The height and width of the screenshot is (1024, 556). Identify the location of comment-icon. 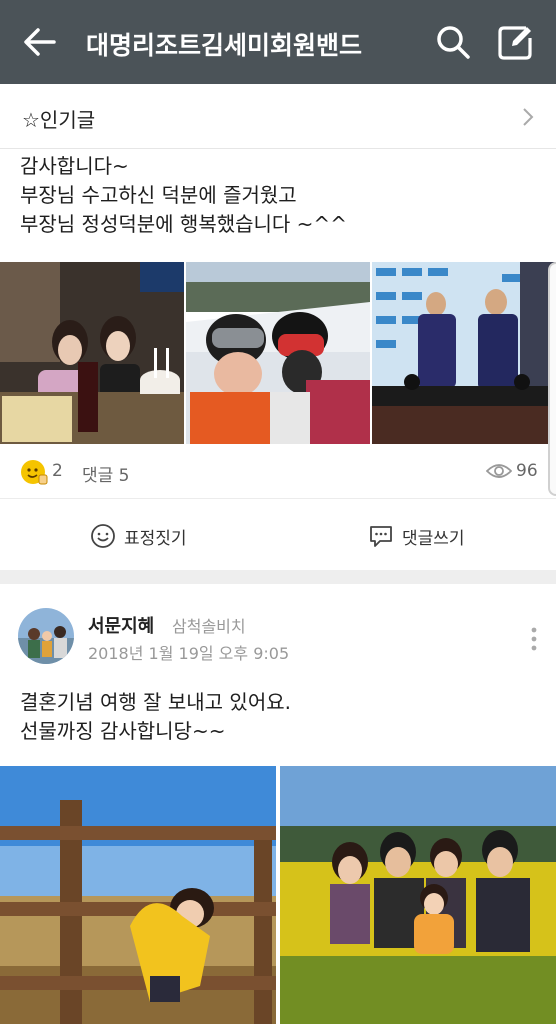
(381, 536).